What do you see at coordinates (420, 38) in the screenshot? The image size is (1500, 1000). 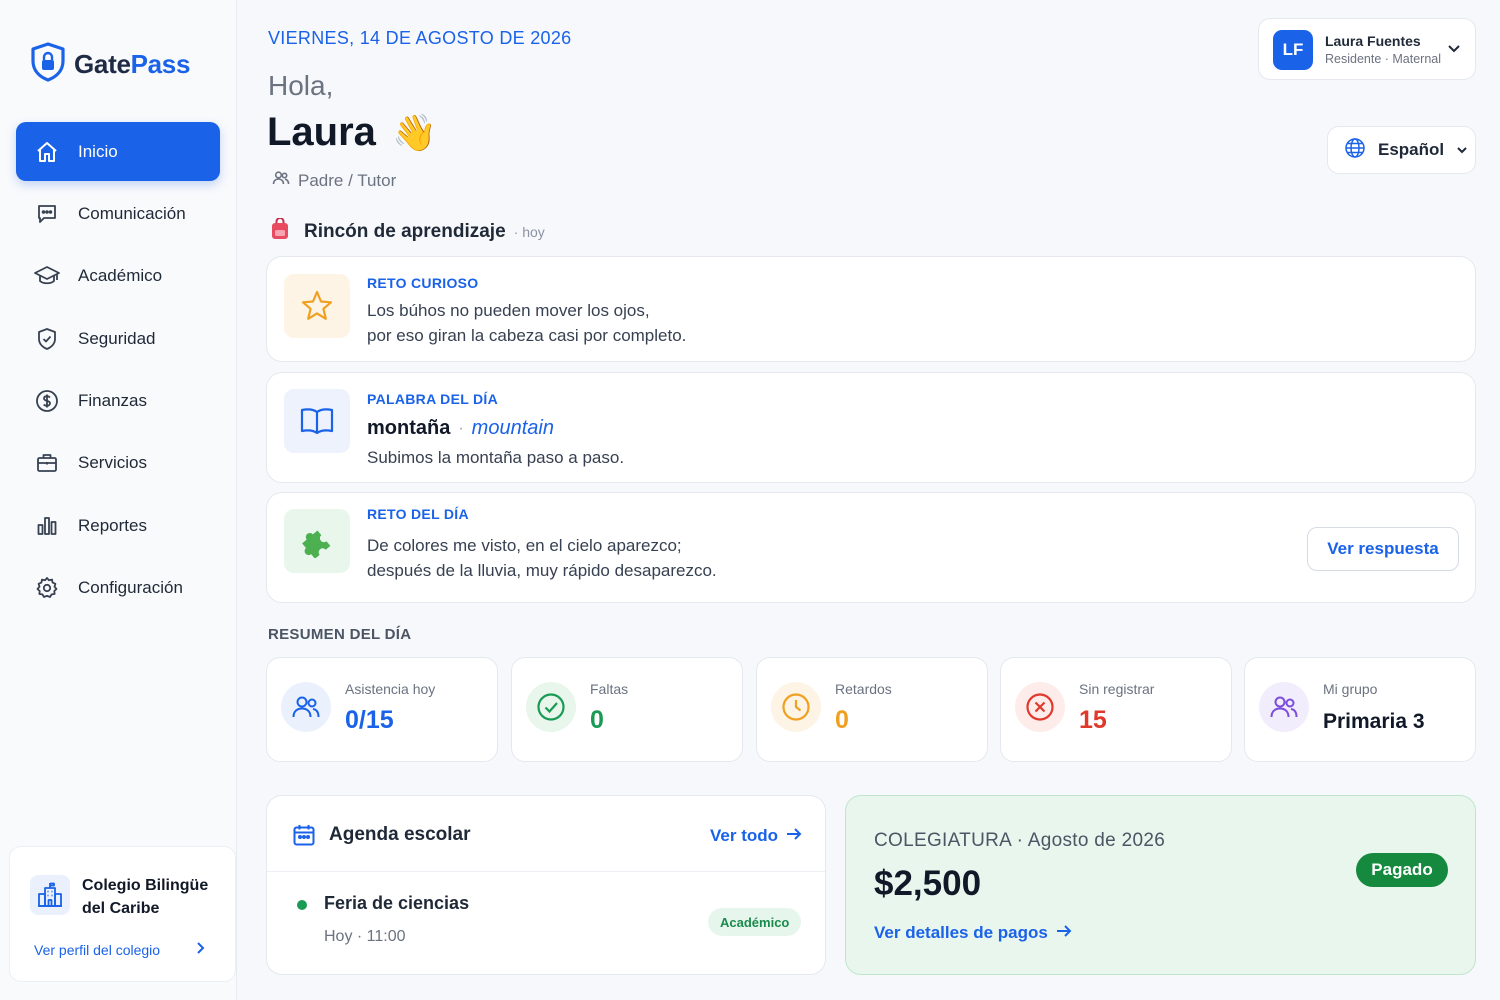 I see `current-date: VIERNES, 14 DE AGOSTO DE 2026` at bounding box center [420, 38].